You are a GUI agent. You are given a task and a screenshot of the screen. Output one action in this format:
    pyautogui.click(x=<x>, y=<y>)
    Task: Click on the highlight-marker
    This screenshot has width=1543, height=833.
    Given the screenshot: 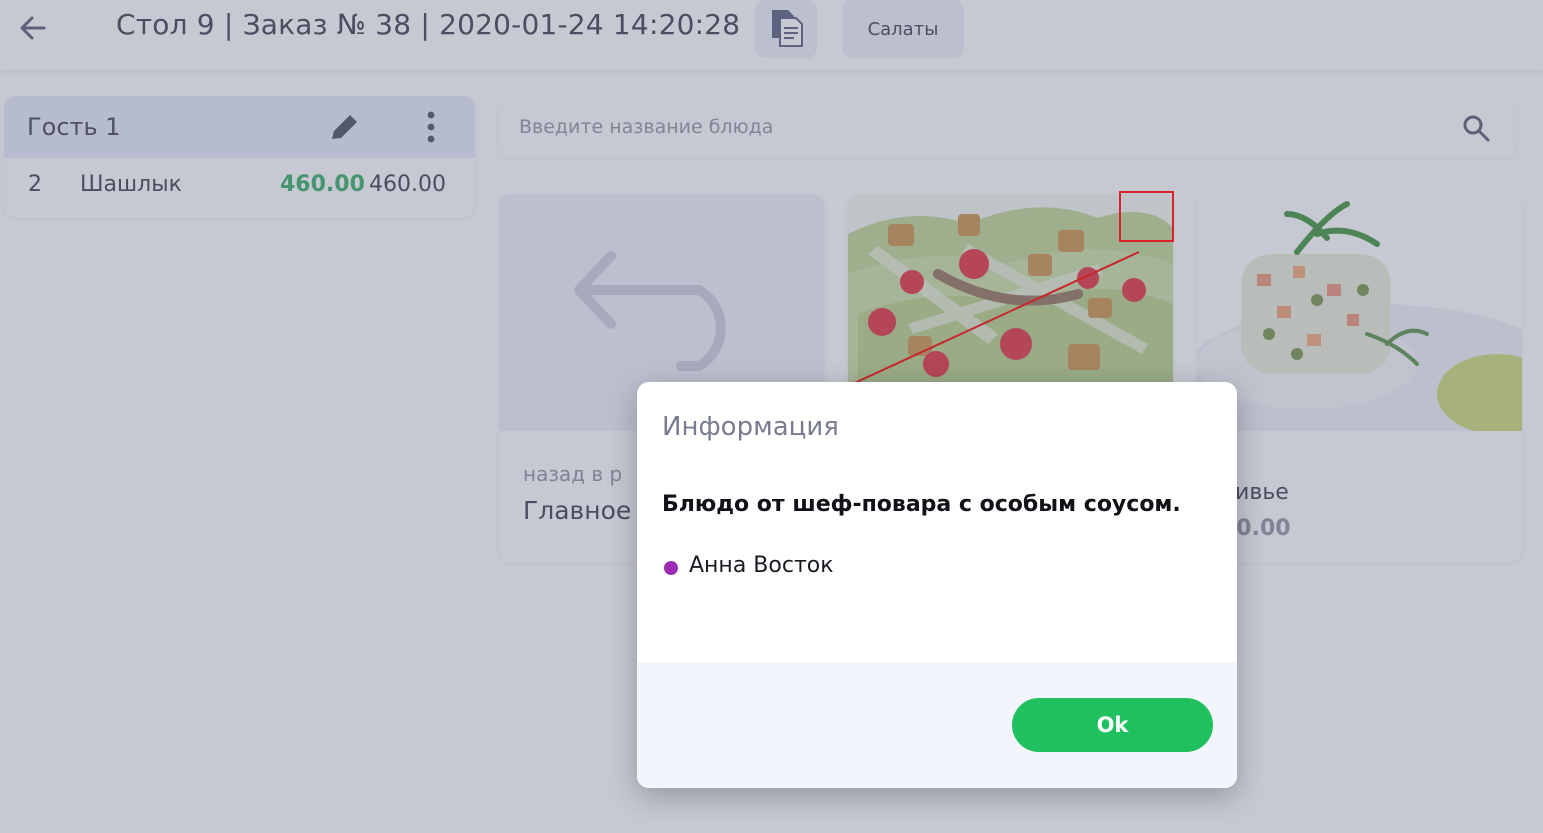 What is the action you would take?
    pyautogui.click(x=1146, y=216)
    